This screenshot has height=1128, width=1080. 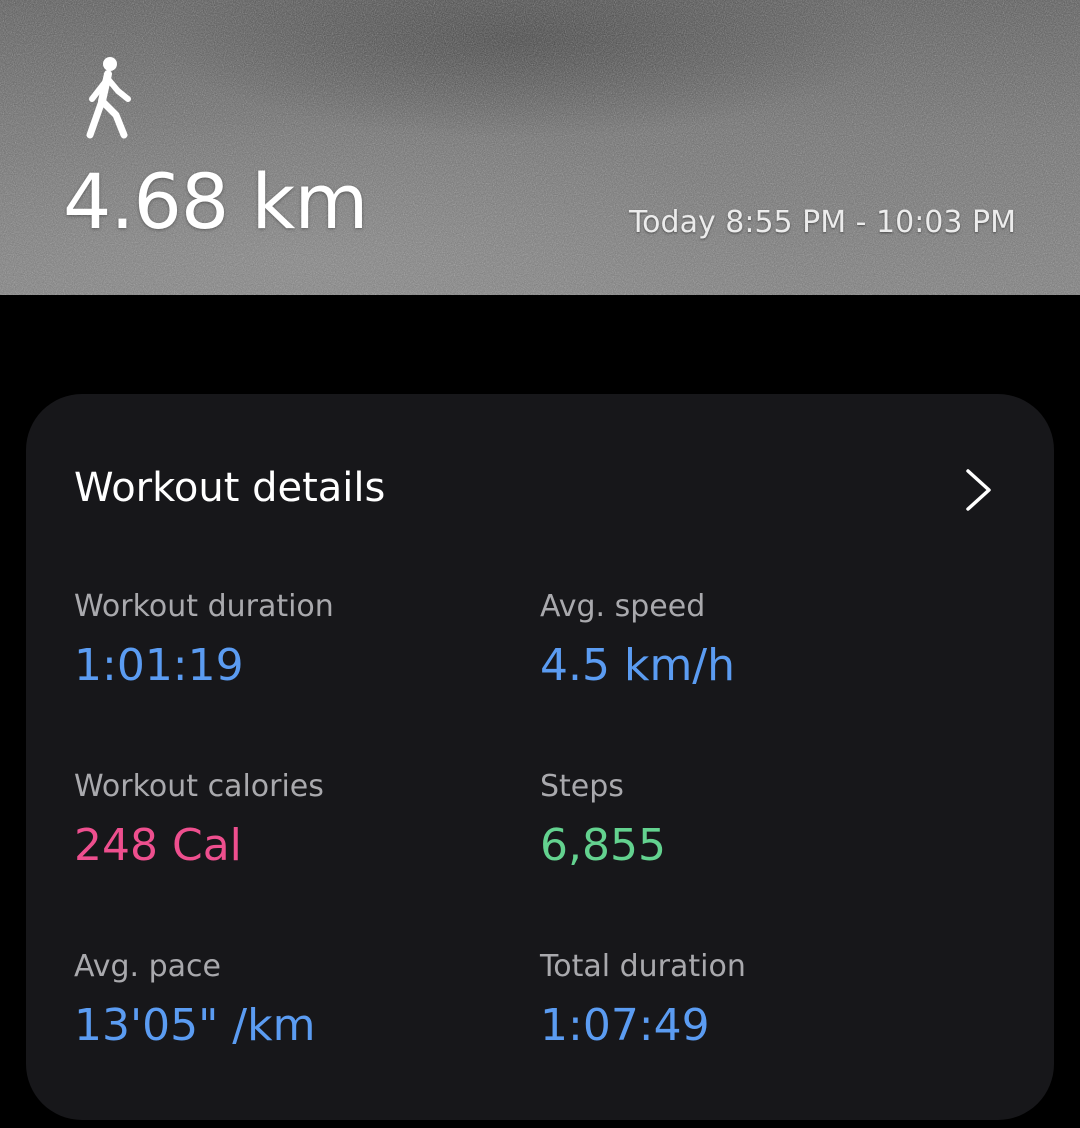 What do you see at coordinates (643, 966) in the screenshot?
I see `stat-label: Total duration` at bounding box center [643, 966].